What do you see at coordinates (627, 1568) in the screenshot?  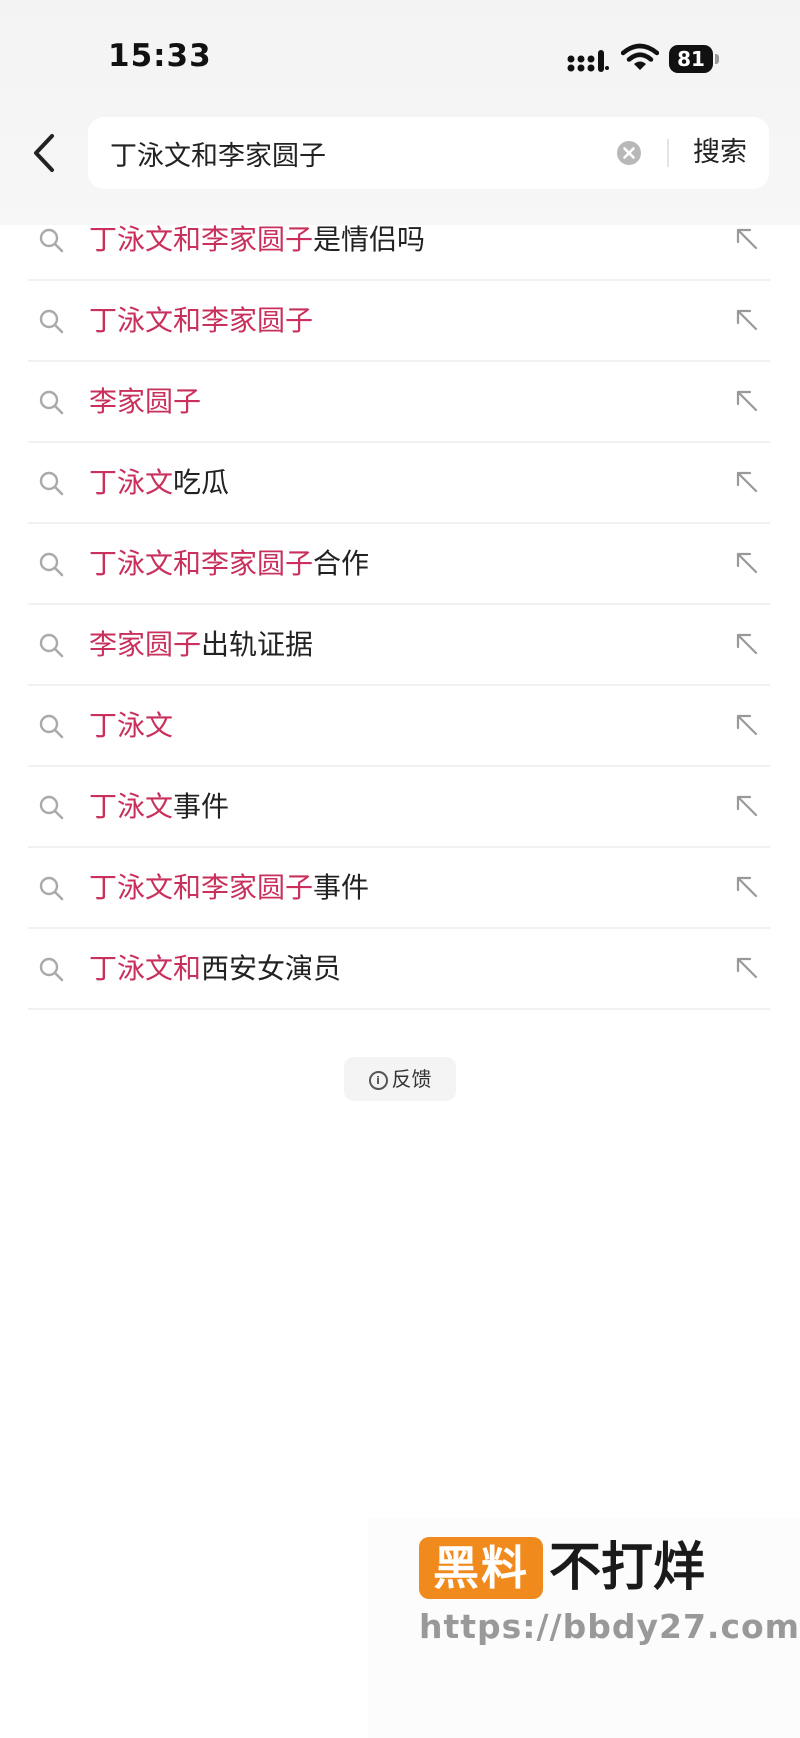 I see `watermark-title: 不打烊` at bounding box center [627, 1568].